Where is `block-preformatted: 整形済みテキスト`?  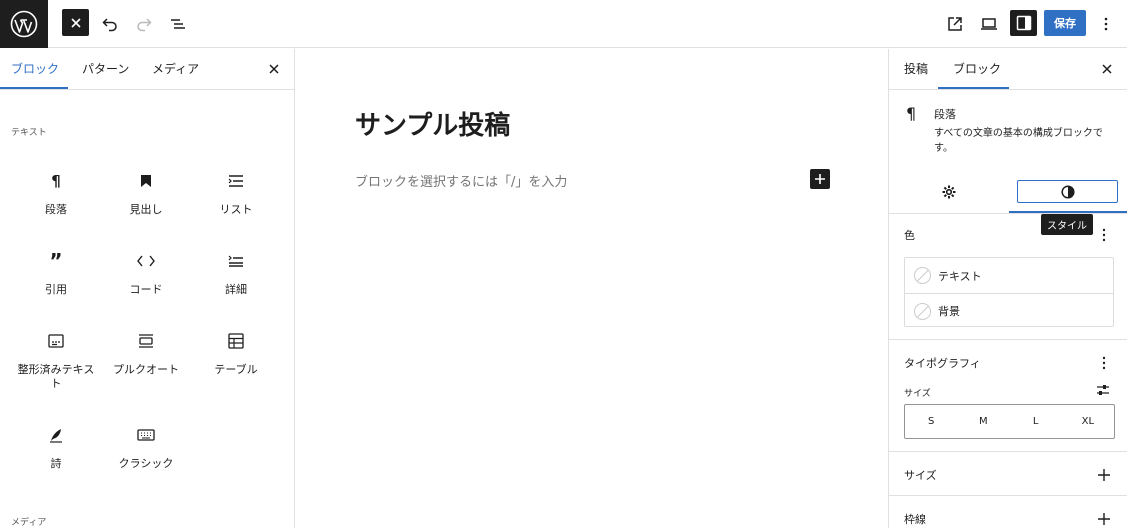 block-preformatted: 整形済みテキスト is located at coordinates (56, 361).